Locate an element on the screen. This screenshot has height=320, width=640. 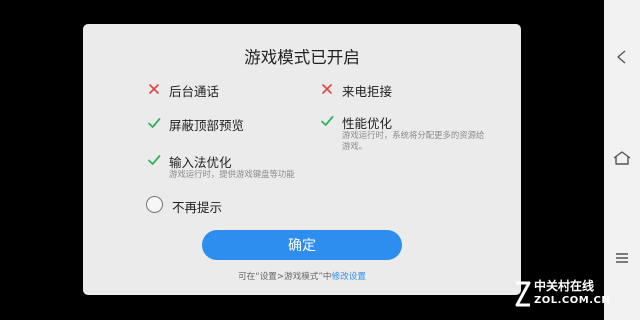
footnote-text: 可在“设置>游戏模式”中 is located at coordinates (285, 277).